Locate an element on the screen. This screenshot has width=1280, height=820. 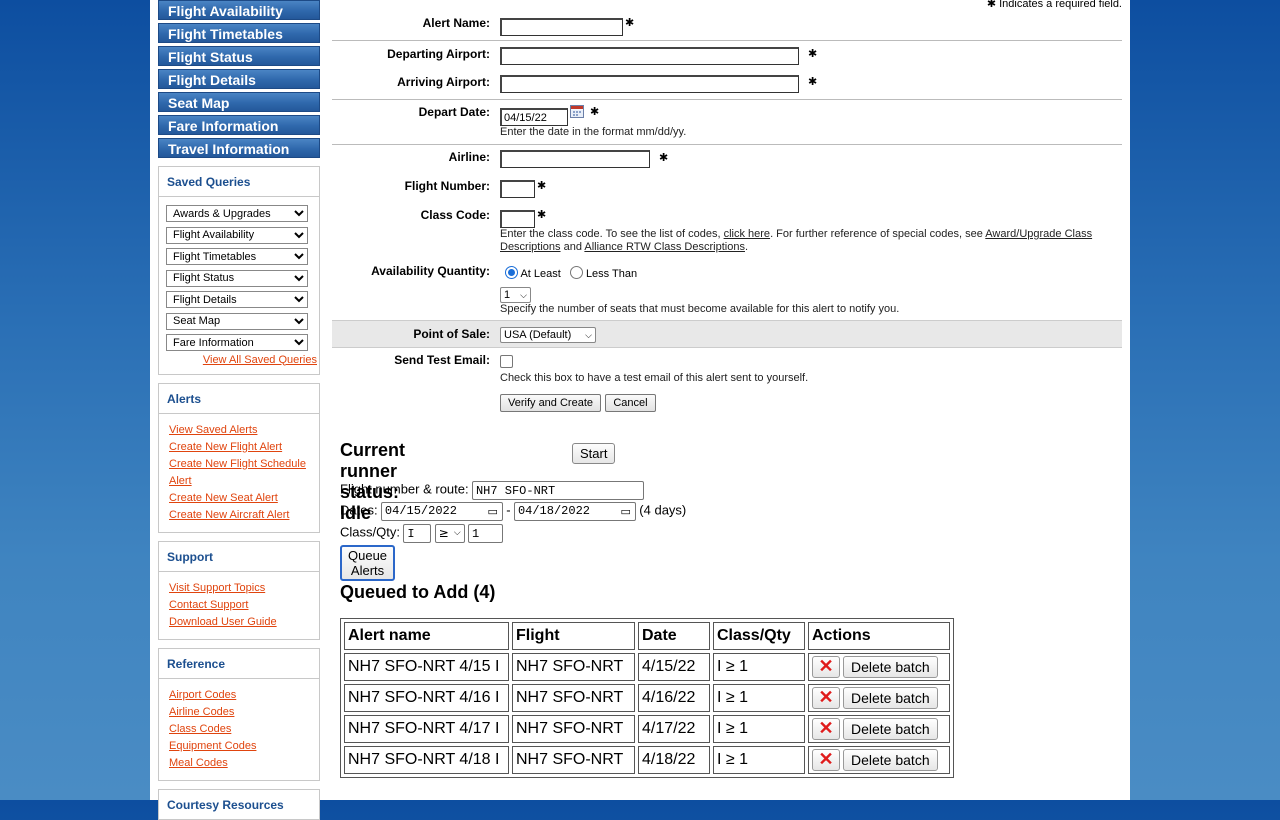
create-new-aircraft-alert-link: Create New Aircraft Alert is located at coordinates (239, 515).